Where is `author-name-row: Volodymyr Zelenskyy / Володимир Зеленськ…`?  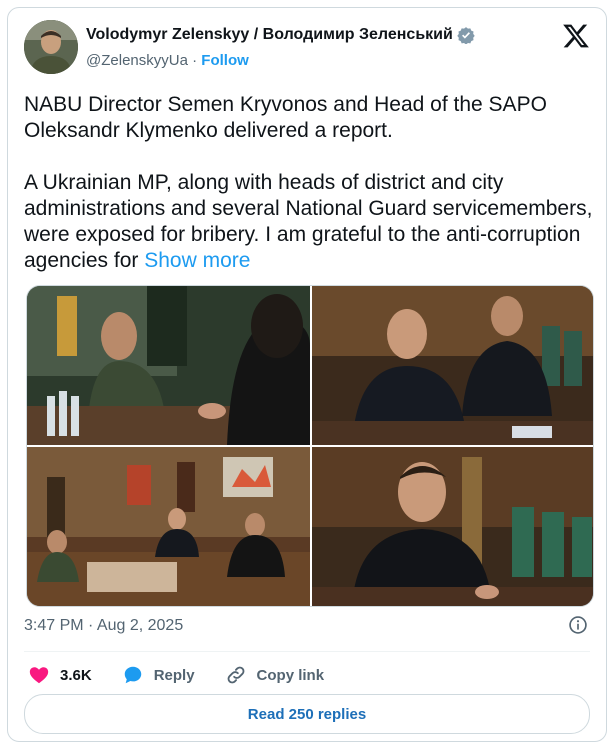
author-name-row: Volodymyr Zelenskyy / Володимир Зеленськ… is located at coordinates (280, 35).